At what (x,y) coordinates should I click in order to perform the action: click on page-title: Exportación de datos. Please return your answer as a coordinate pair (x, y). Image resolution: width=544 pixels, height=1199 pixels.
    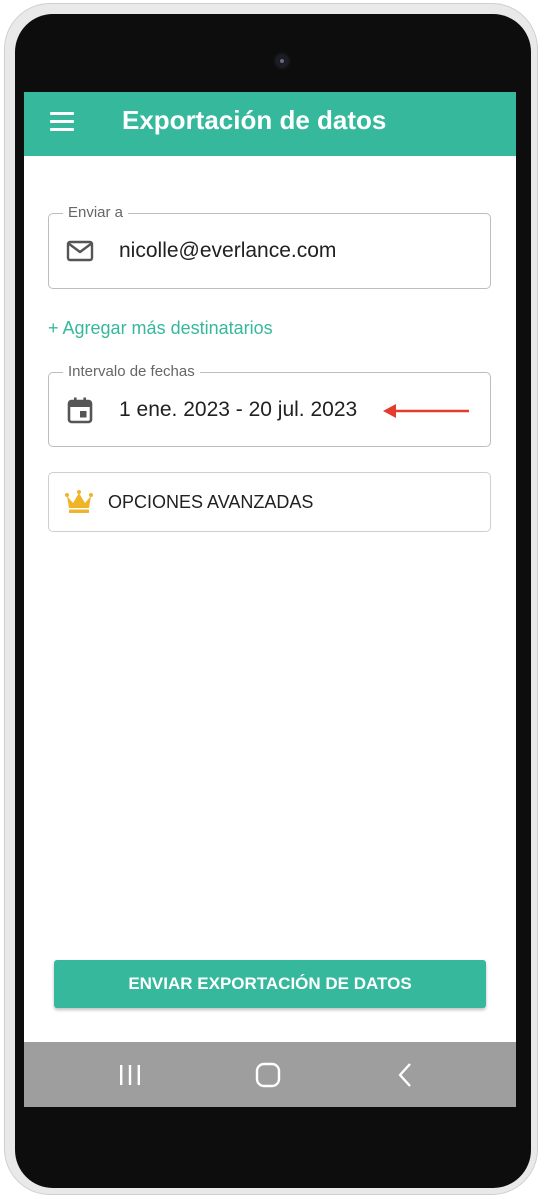
    Looking at the image, I should click on (254, 120).